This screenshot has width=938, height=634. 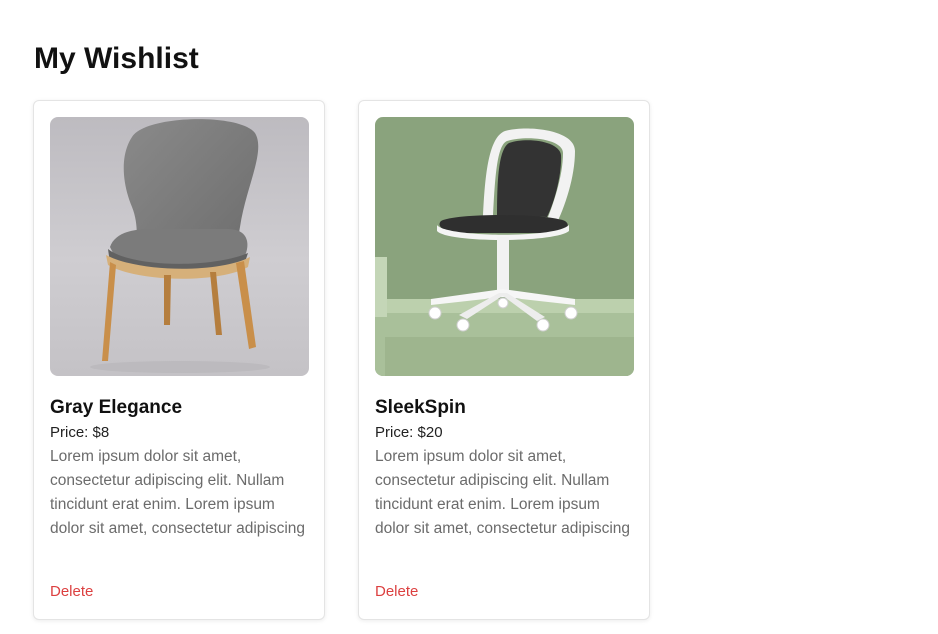 I want to click on product-name: Gray Elegance, so click(x=116, y=407).